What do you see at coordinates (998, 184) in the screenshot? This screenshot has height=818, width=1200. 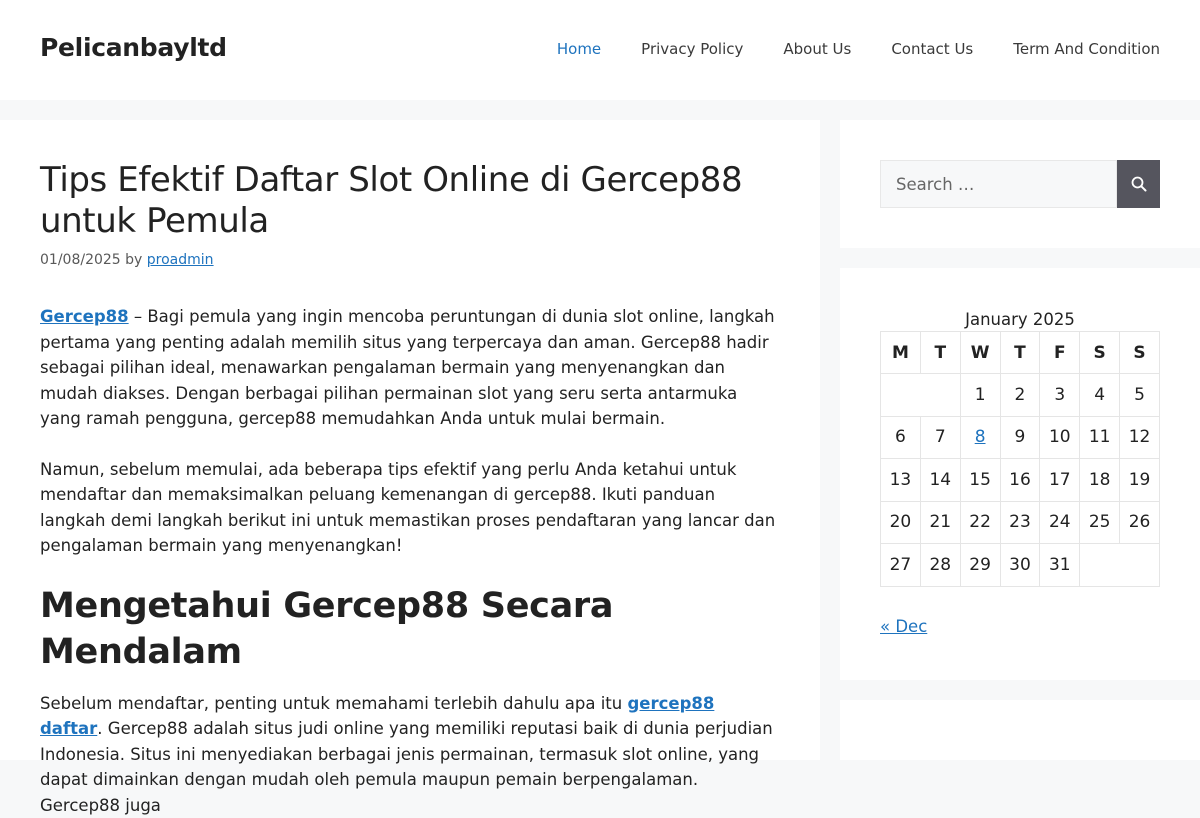 I see `search-input` at bounding box center [998, 184].